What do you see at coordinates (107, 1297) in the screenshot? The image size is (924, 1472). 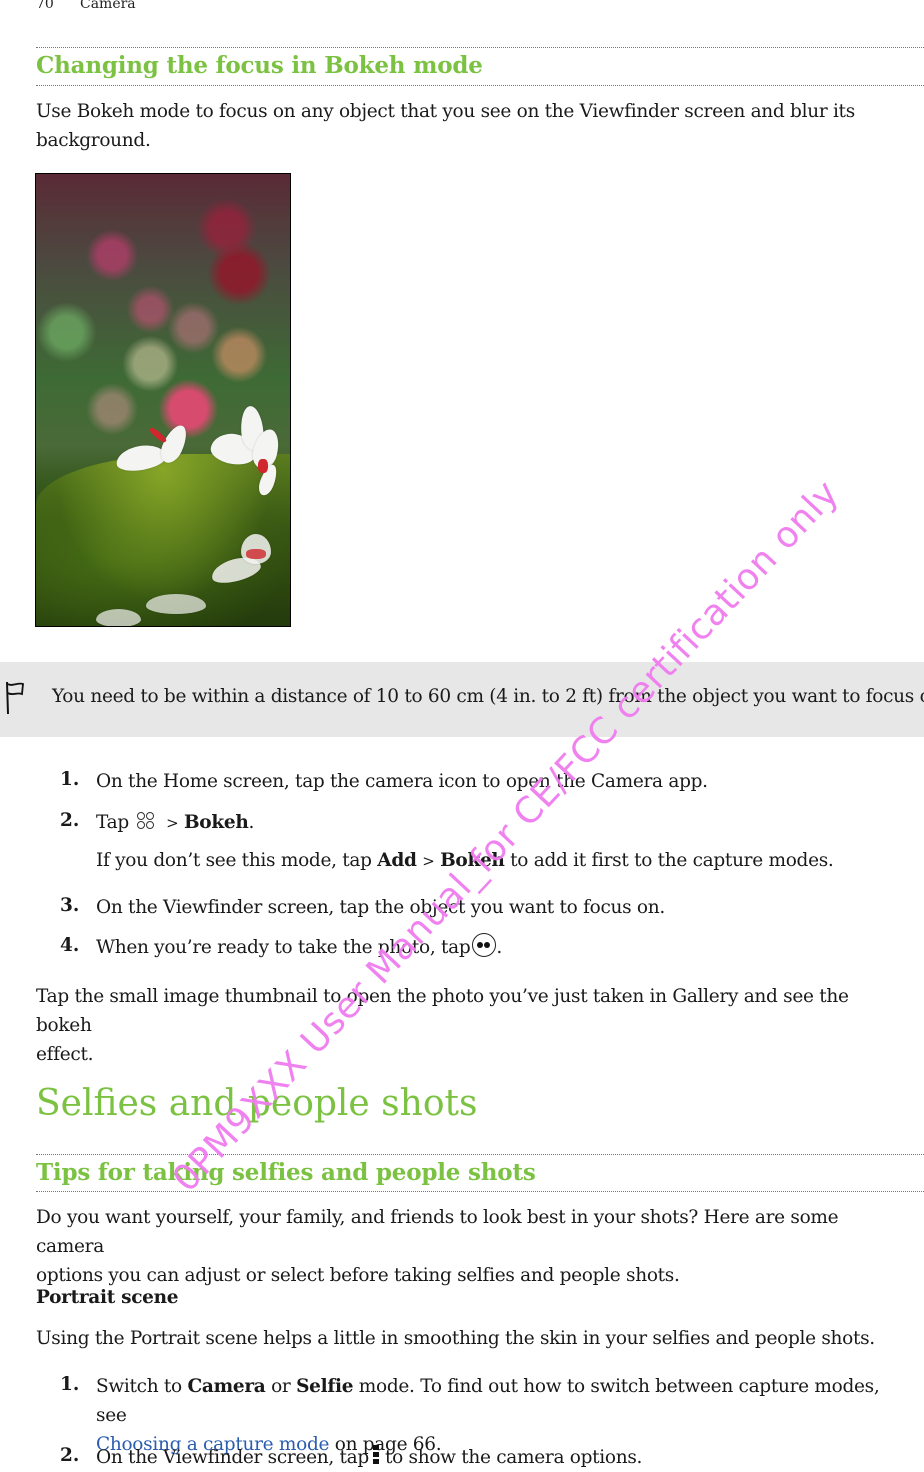 I see `portrait-subhead: Portrait scene` at bounding box center [107, 1297].